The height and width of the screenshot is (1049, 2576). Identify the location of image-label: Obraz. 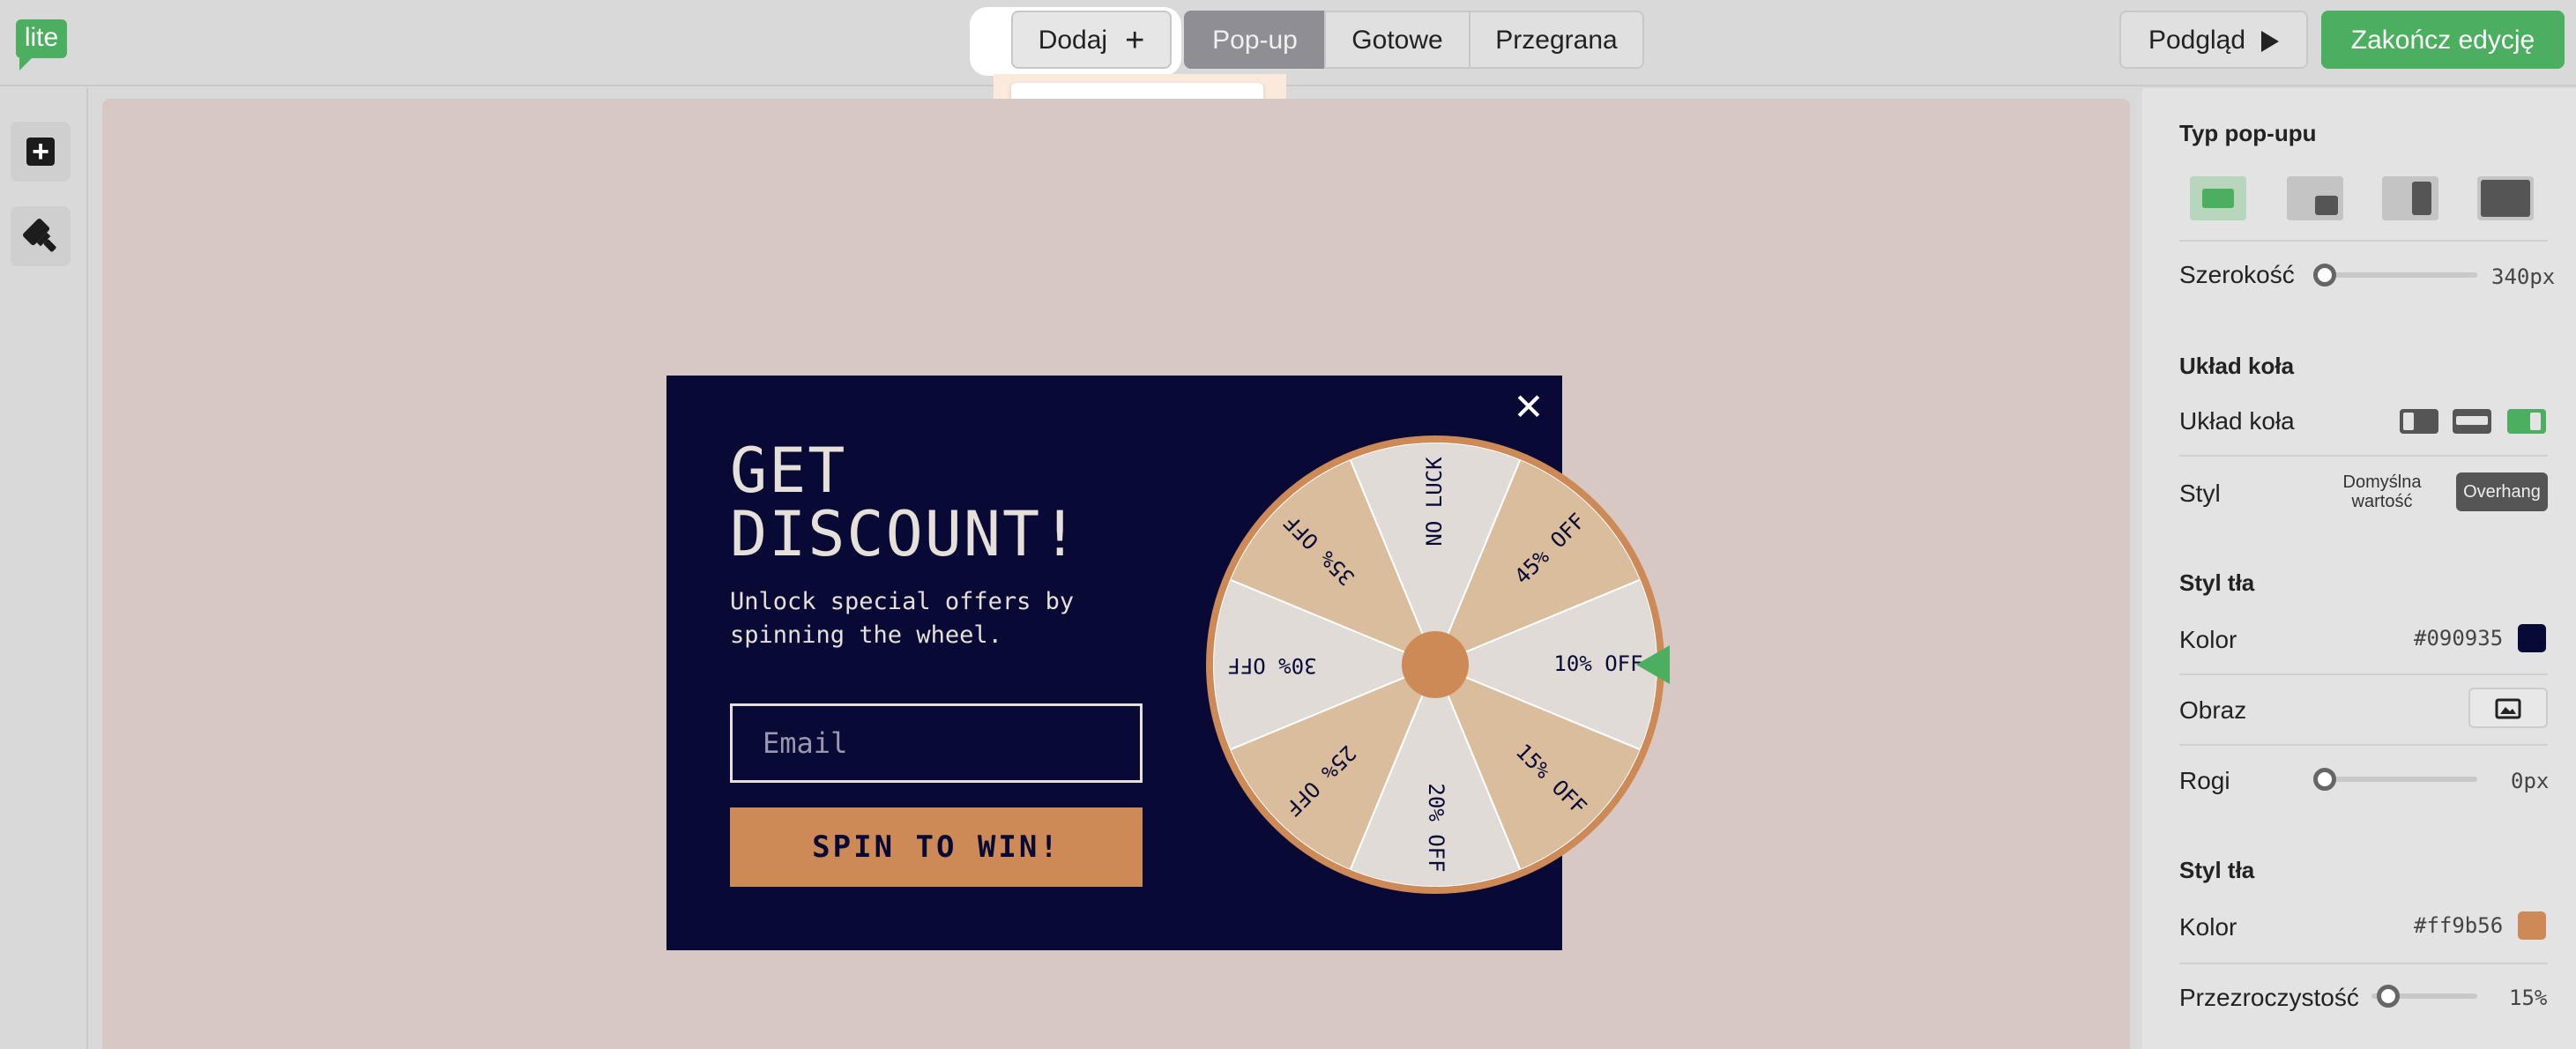
(2213, 710).